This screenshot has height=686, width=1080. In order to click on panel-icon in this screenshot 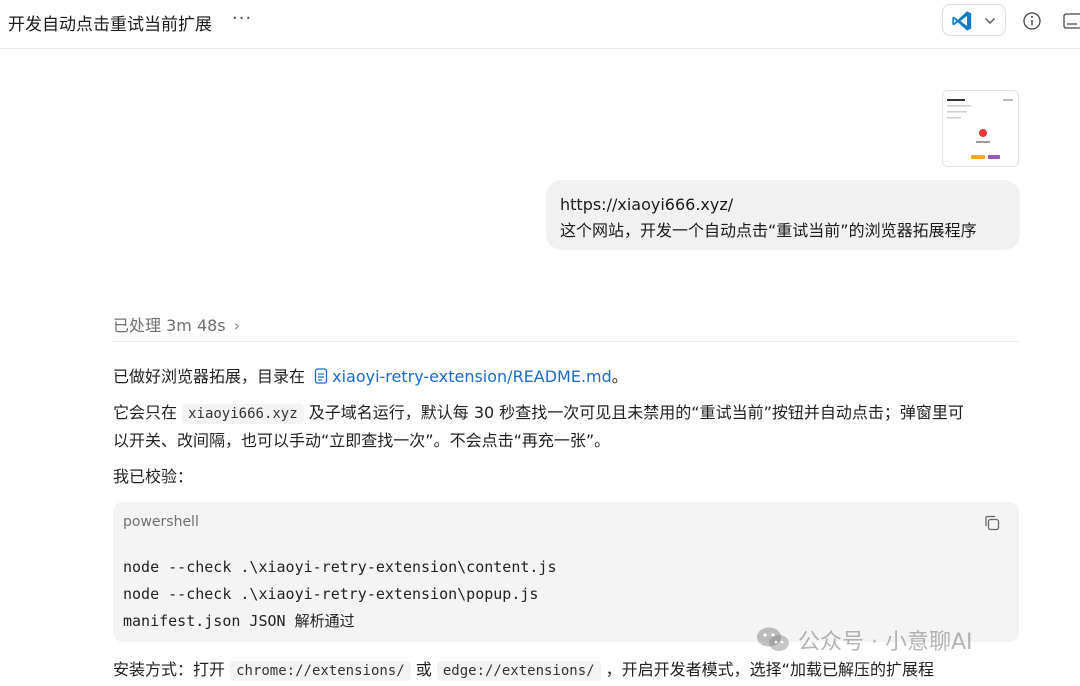, I will do `click(1071, 21)`.